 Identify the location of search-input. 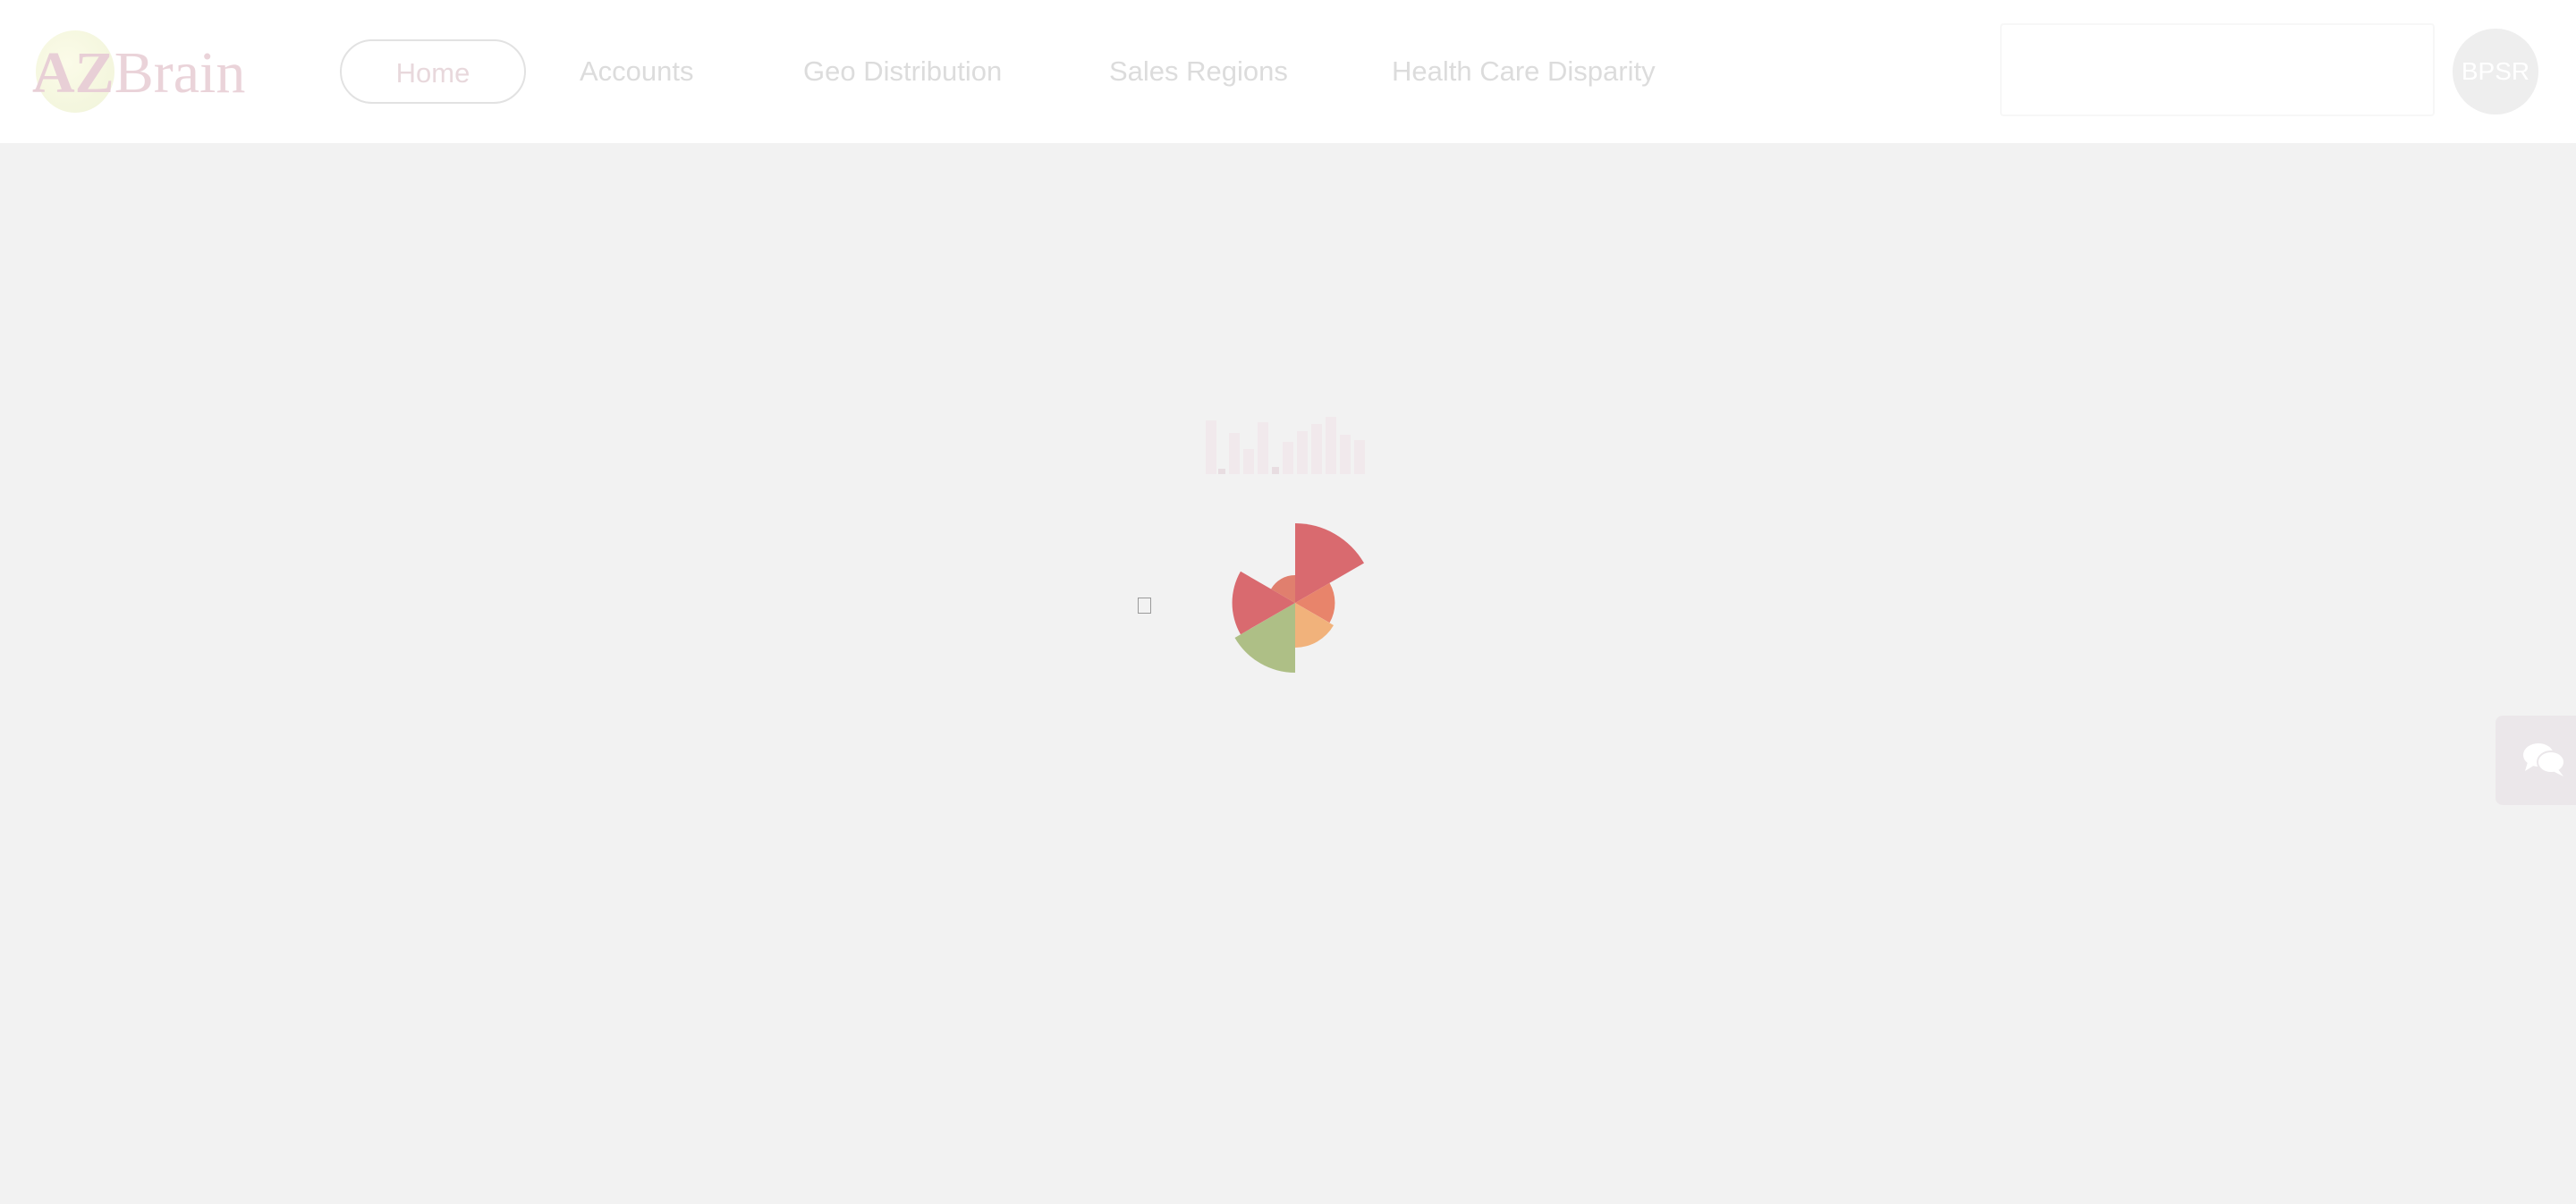
(2217, 69).